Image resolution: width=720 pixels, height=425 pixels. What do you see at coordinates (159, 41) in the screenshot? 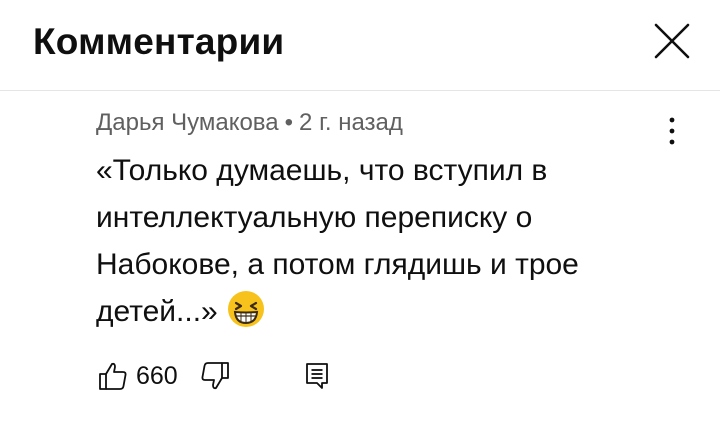
I see `panel-title: Комментарии` at bounding box center [159, 41].